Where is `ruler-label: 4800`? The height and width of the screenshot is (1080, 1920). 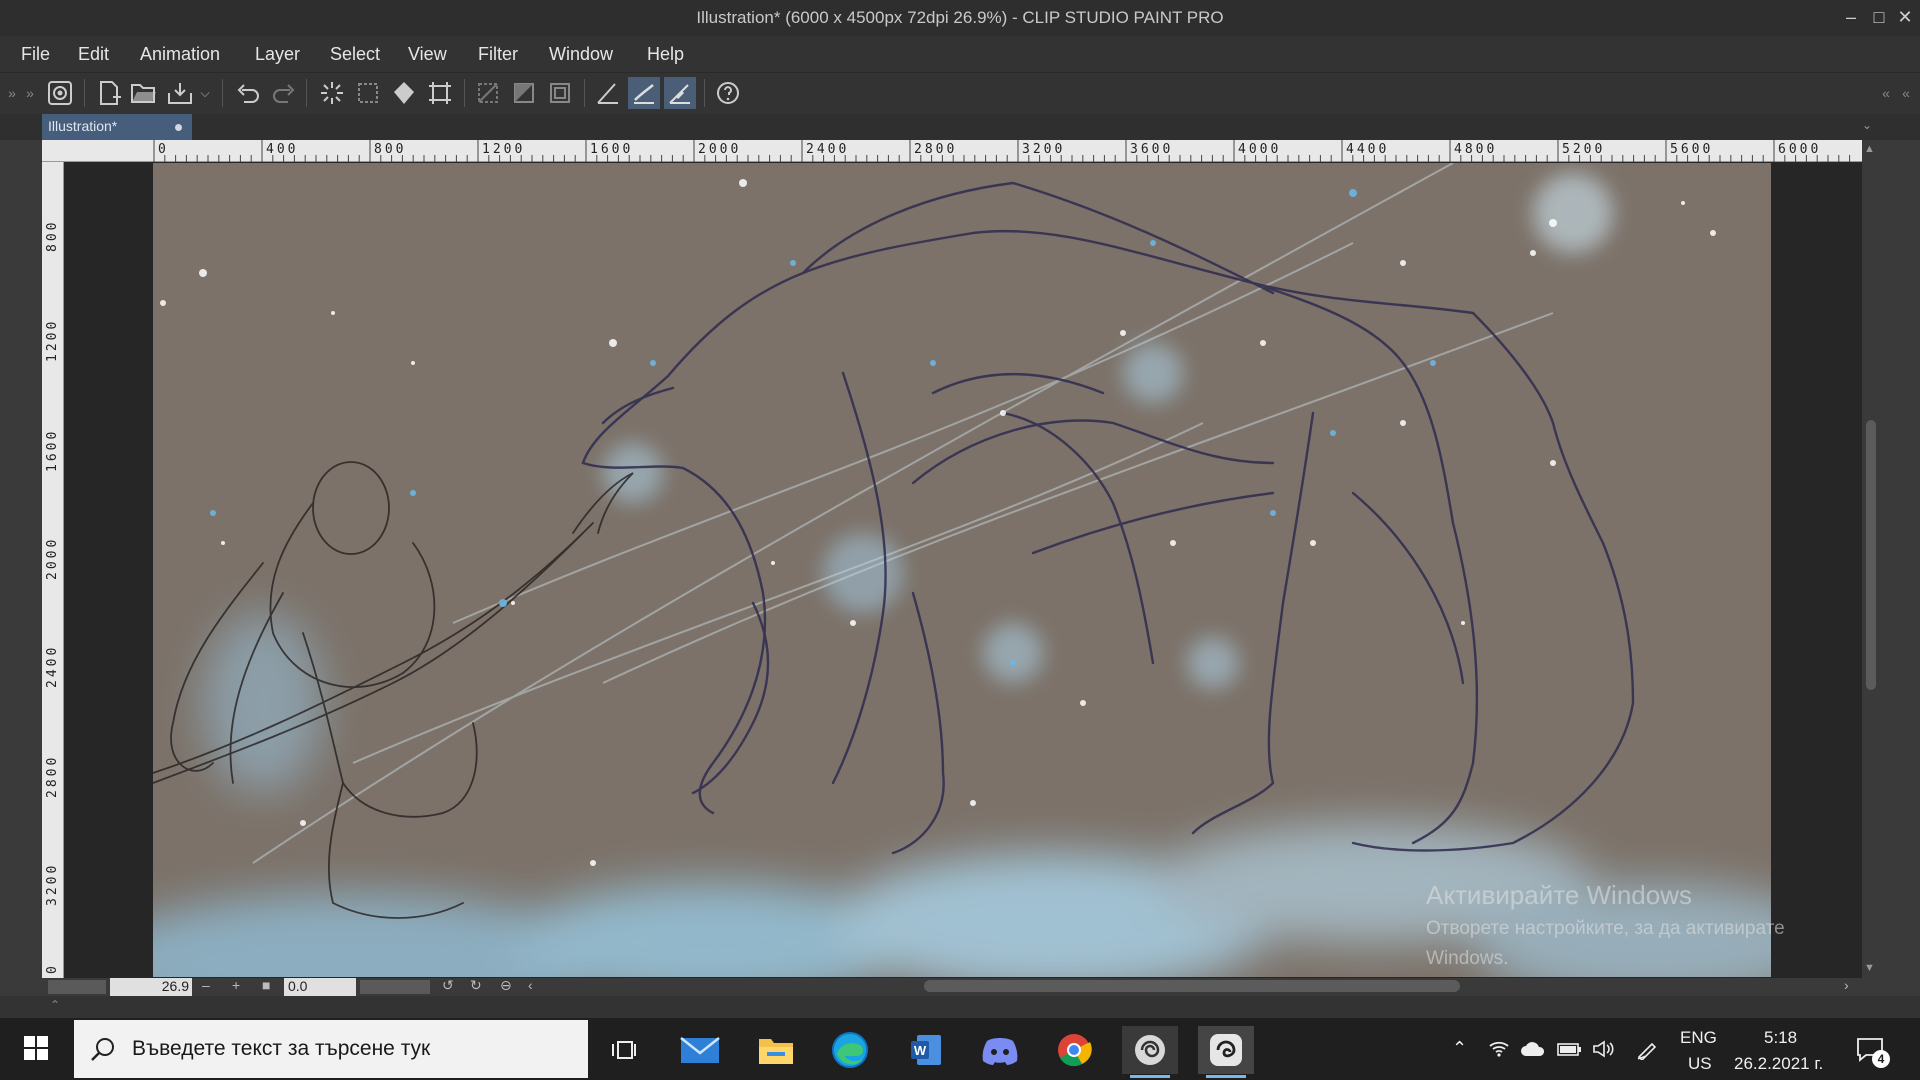 ruler-label: 4800 is located at coordinates (1476, 149).